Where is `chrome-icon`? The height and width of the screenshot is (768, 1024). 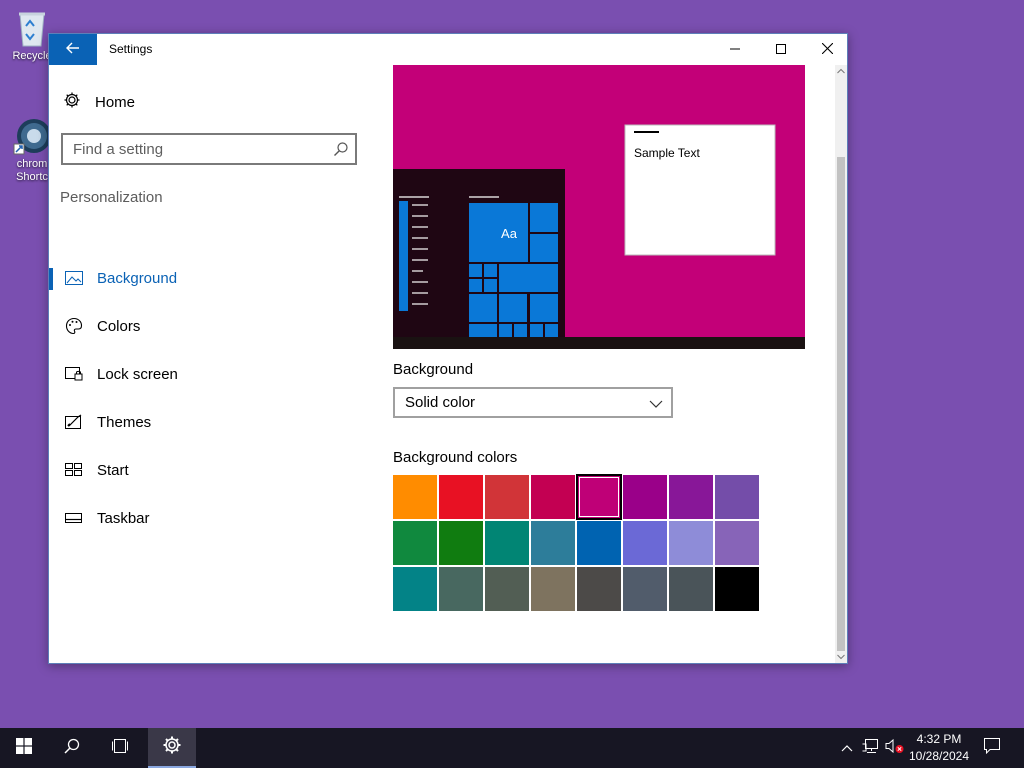
chrome-icon is located at coordinates (32, 135).